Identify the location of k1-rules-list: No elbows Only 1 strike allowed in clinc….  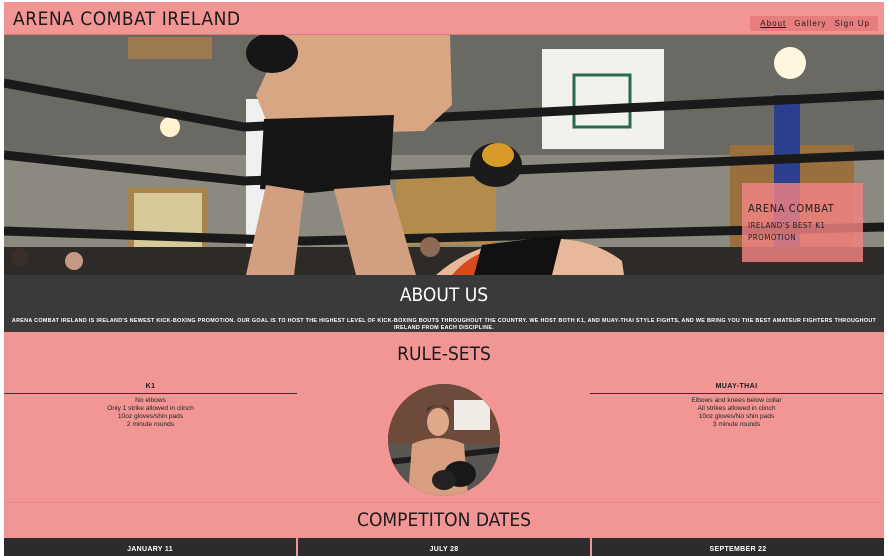
(150, 413).